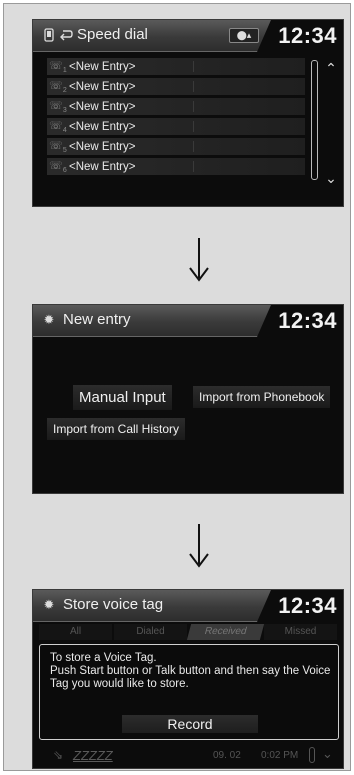  What do you see at coordinates (58, 87) in the screenshot?
I see `speed-dial-handset-icon: ☏2` at bounding box center [58, 87].